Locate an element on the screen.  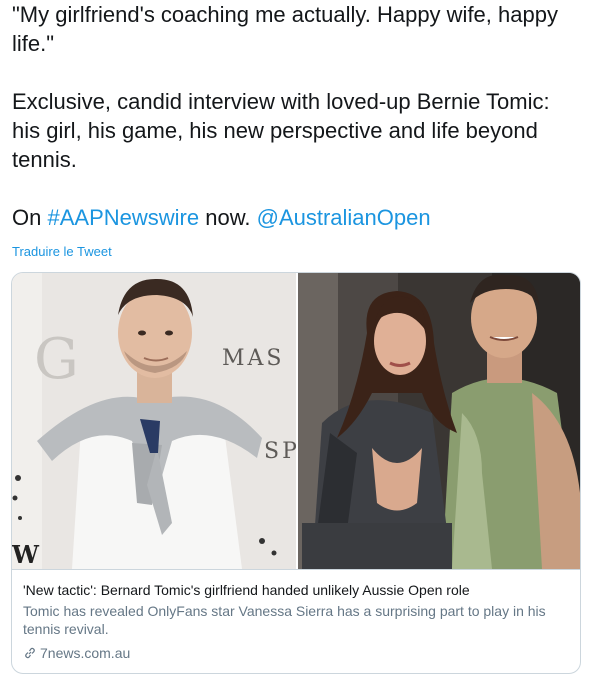
backdrop-text-mas: MAS is located at coordinates (253, 358).